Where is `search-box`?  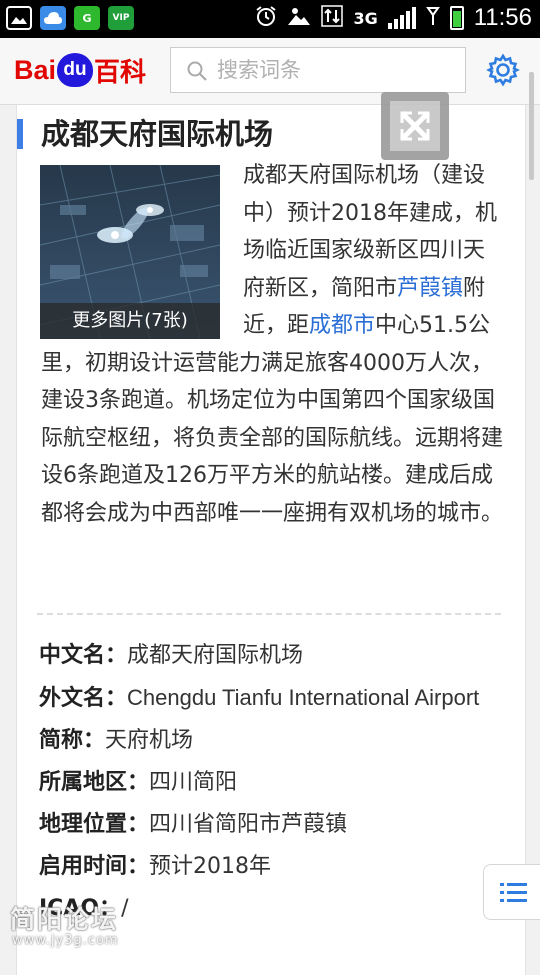 search-box is located at coordinates (318, 70).